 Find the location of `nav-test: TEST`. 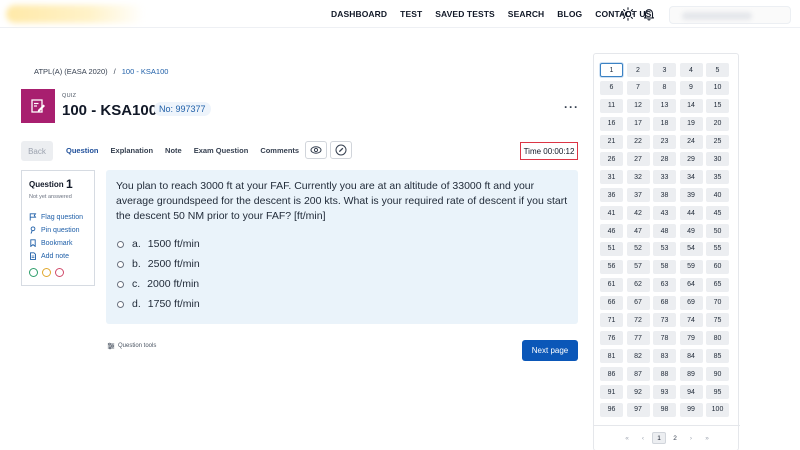

nav-test: TEST is located at coordinates (411, 14).